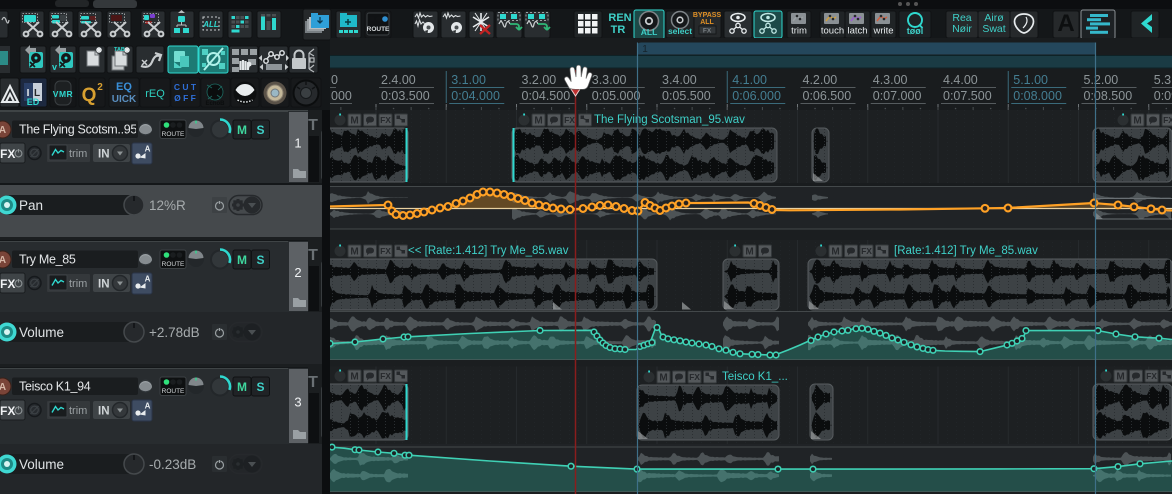 The image size is (1172, 494). What do you see at coordinates (960, 80) in the screenshot?
I see `svg-text: 4.4.00` at bounding box center [960, 80].